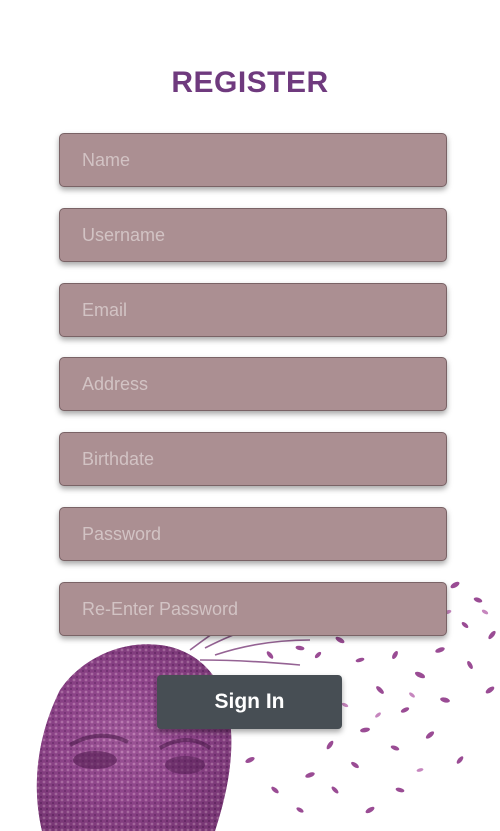  What do you see at coordinates (253, 609) in the screenshot?
I see `re-enter-password-input` at bounding box center [253, 609].